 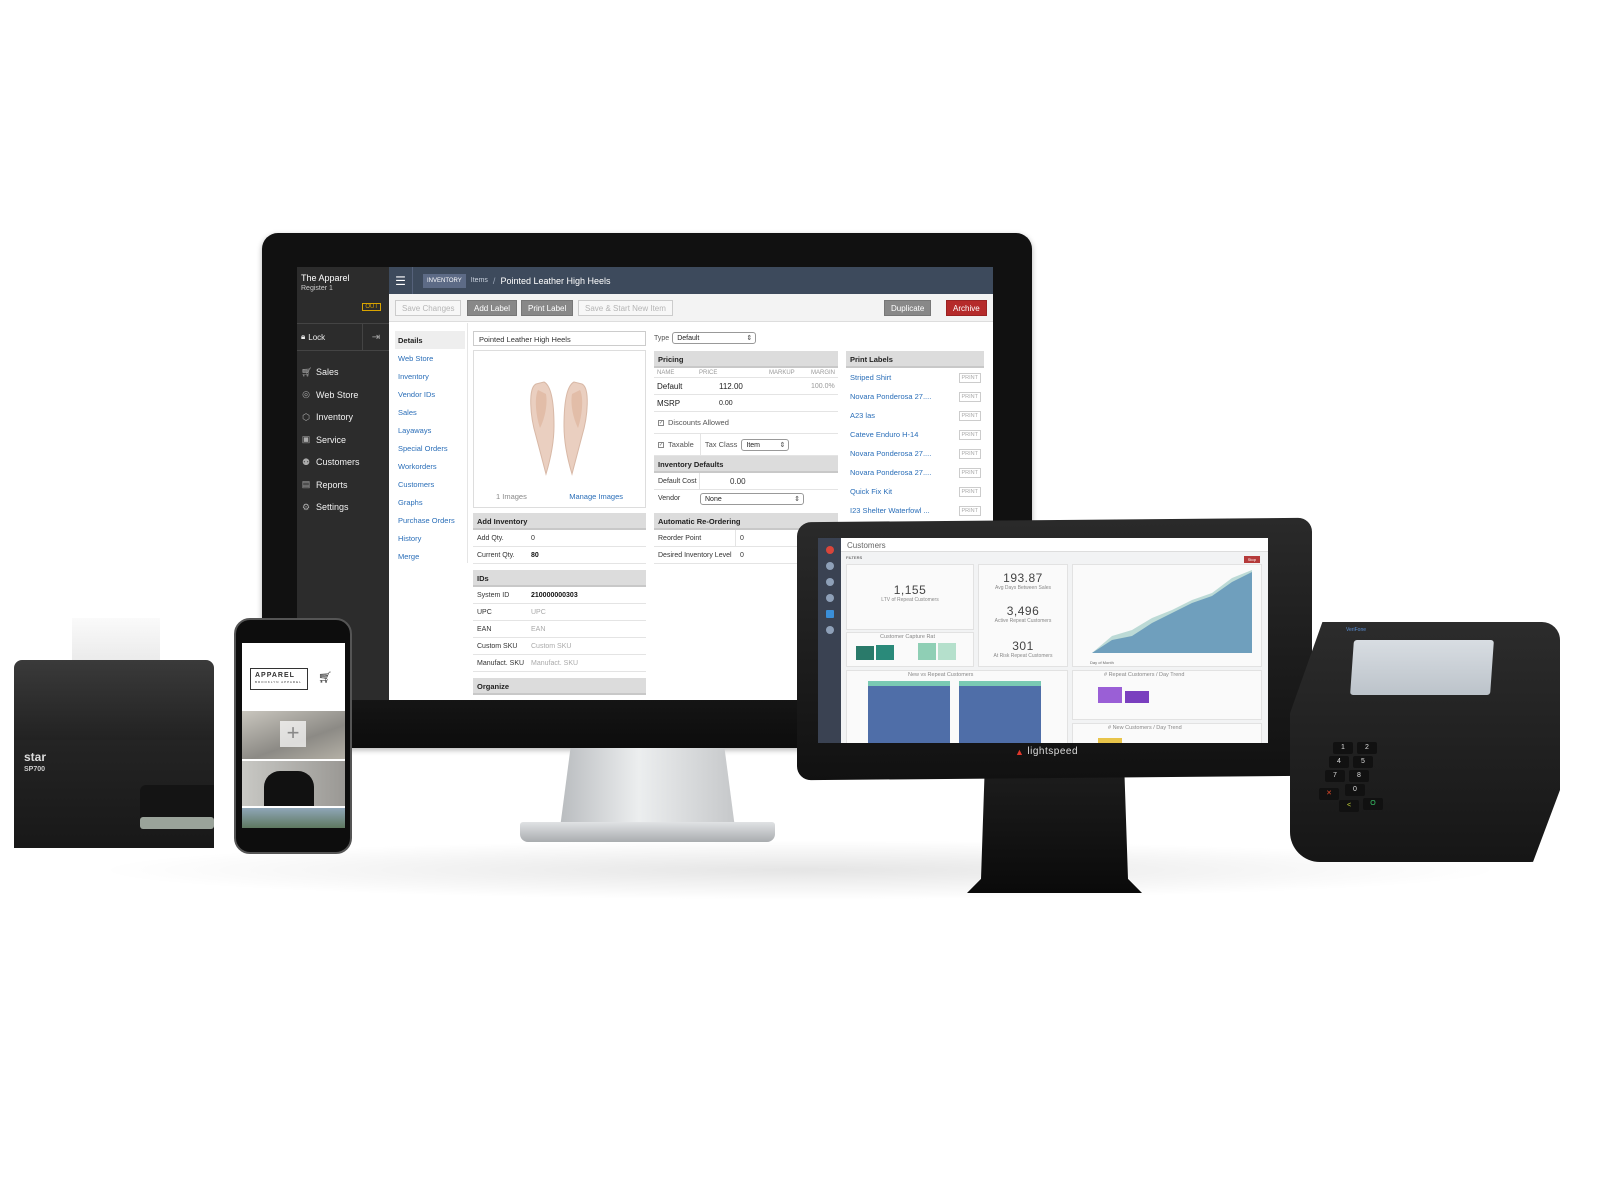 I want to click on vendor-select: None, so click(x=752, y=498).